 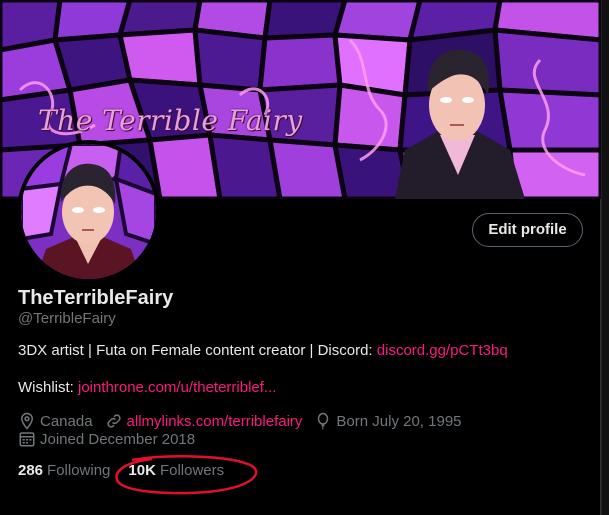 I want to click on joined-row: Joined December 2018, so click(x=112, y=439).